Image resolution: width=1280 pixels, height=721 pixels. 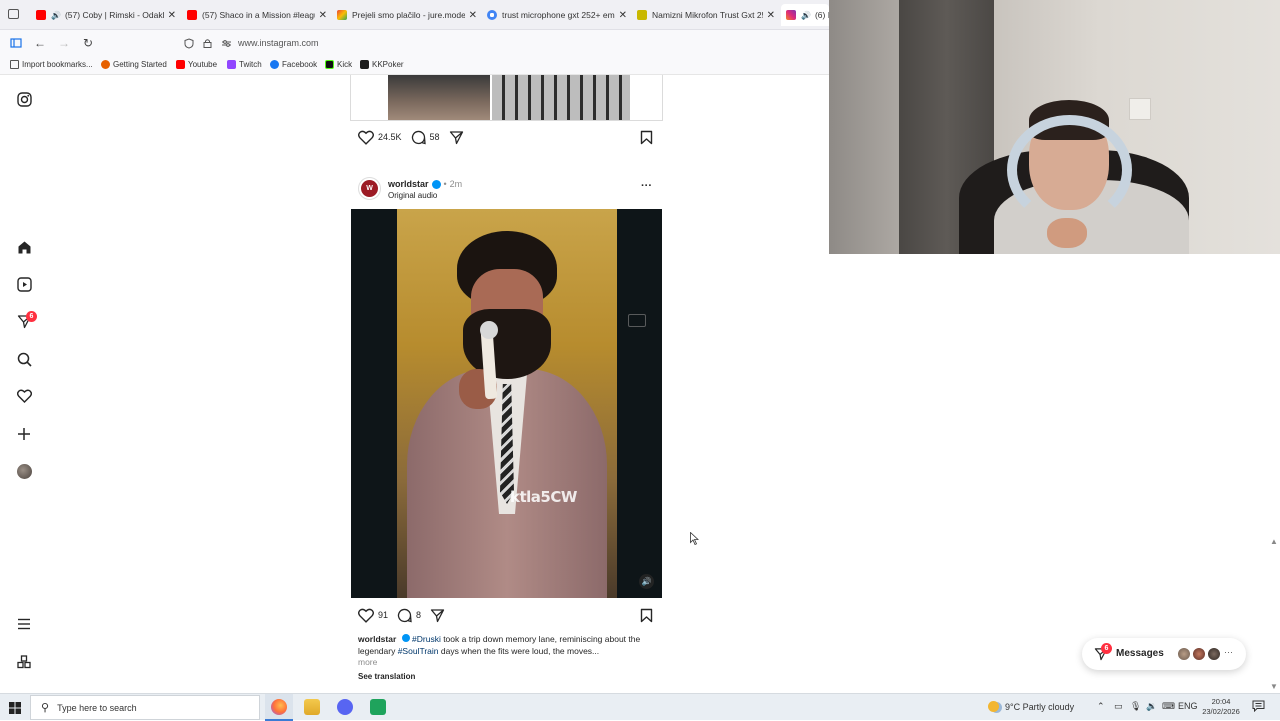 I want to click on messages-badge: 6, so click(x=1106, y=648).